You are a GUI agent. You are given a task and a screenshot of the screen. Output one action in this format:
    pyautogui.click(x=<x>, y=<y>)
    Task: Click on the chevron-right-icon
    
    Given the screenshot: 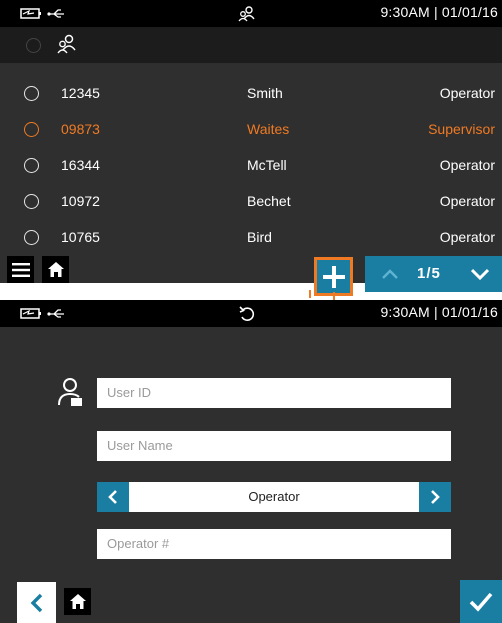 What is the action you would take?
    pyautogui.click(x=435, y=497)
    